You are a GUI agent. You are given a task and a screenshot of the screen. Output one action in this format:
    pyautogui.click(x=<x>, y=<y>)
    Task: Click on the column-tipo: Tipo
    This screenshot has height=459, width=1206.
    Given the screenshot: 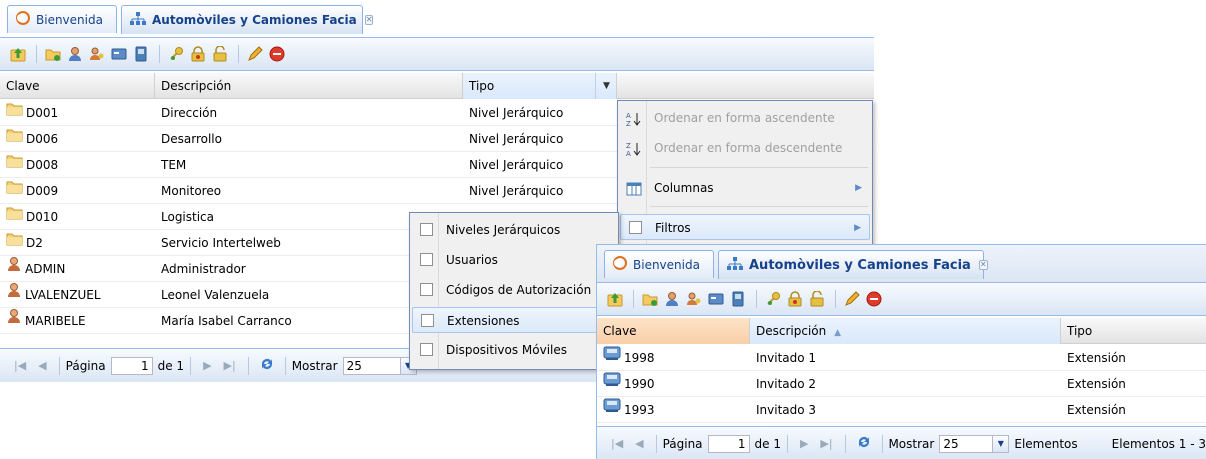 What is the action you would take?
    pyautogui.click(x=1133, y=331)
    